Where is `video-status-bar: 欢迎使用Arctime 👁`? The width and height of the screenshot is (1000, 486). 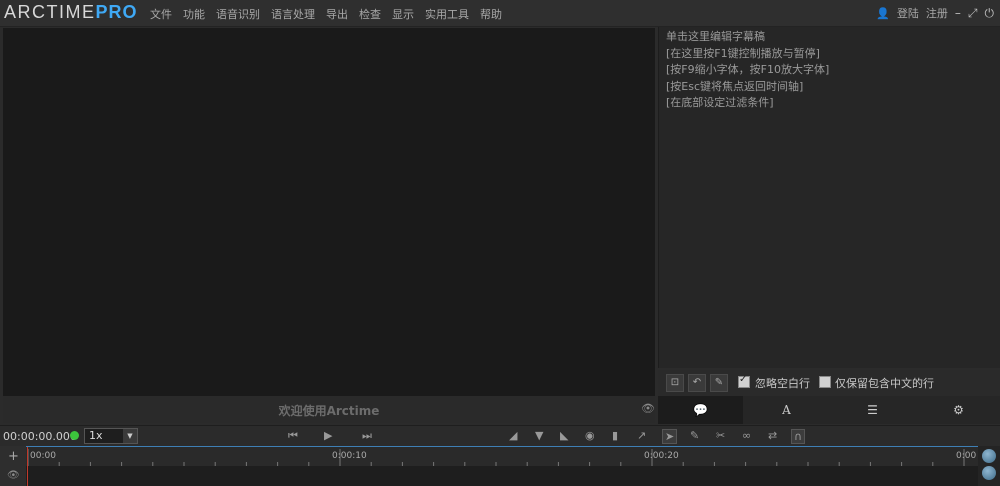 video-status-bar: 欢迎使用Arctime 👁 is located at coordinates (329, 409).